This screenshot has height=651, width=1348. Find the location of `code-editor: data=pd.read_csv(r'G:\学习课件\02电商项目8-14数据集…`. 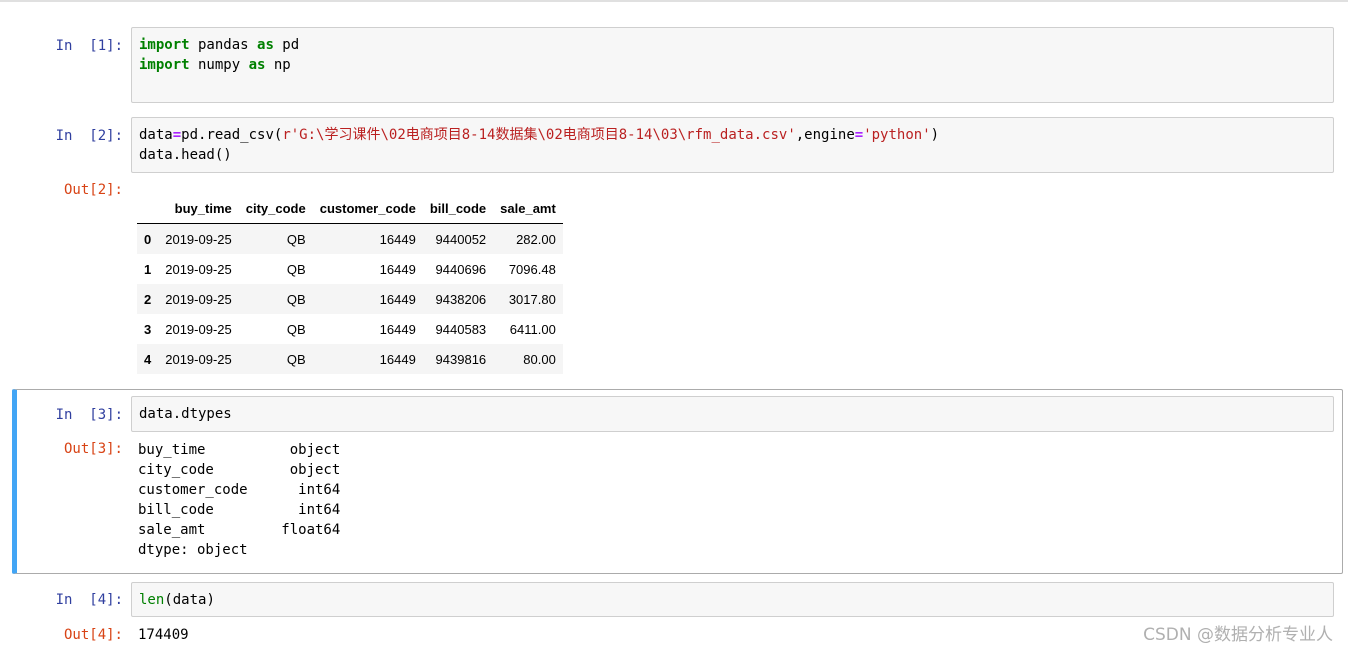

code-editor: data=pd.read_csv(r'G:\学习课件\02电商项目8-14数据集… is located at coordinates (539, 145).